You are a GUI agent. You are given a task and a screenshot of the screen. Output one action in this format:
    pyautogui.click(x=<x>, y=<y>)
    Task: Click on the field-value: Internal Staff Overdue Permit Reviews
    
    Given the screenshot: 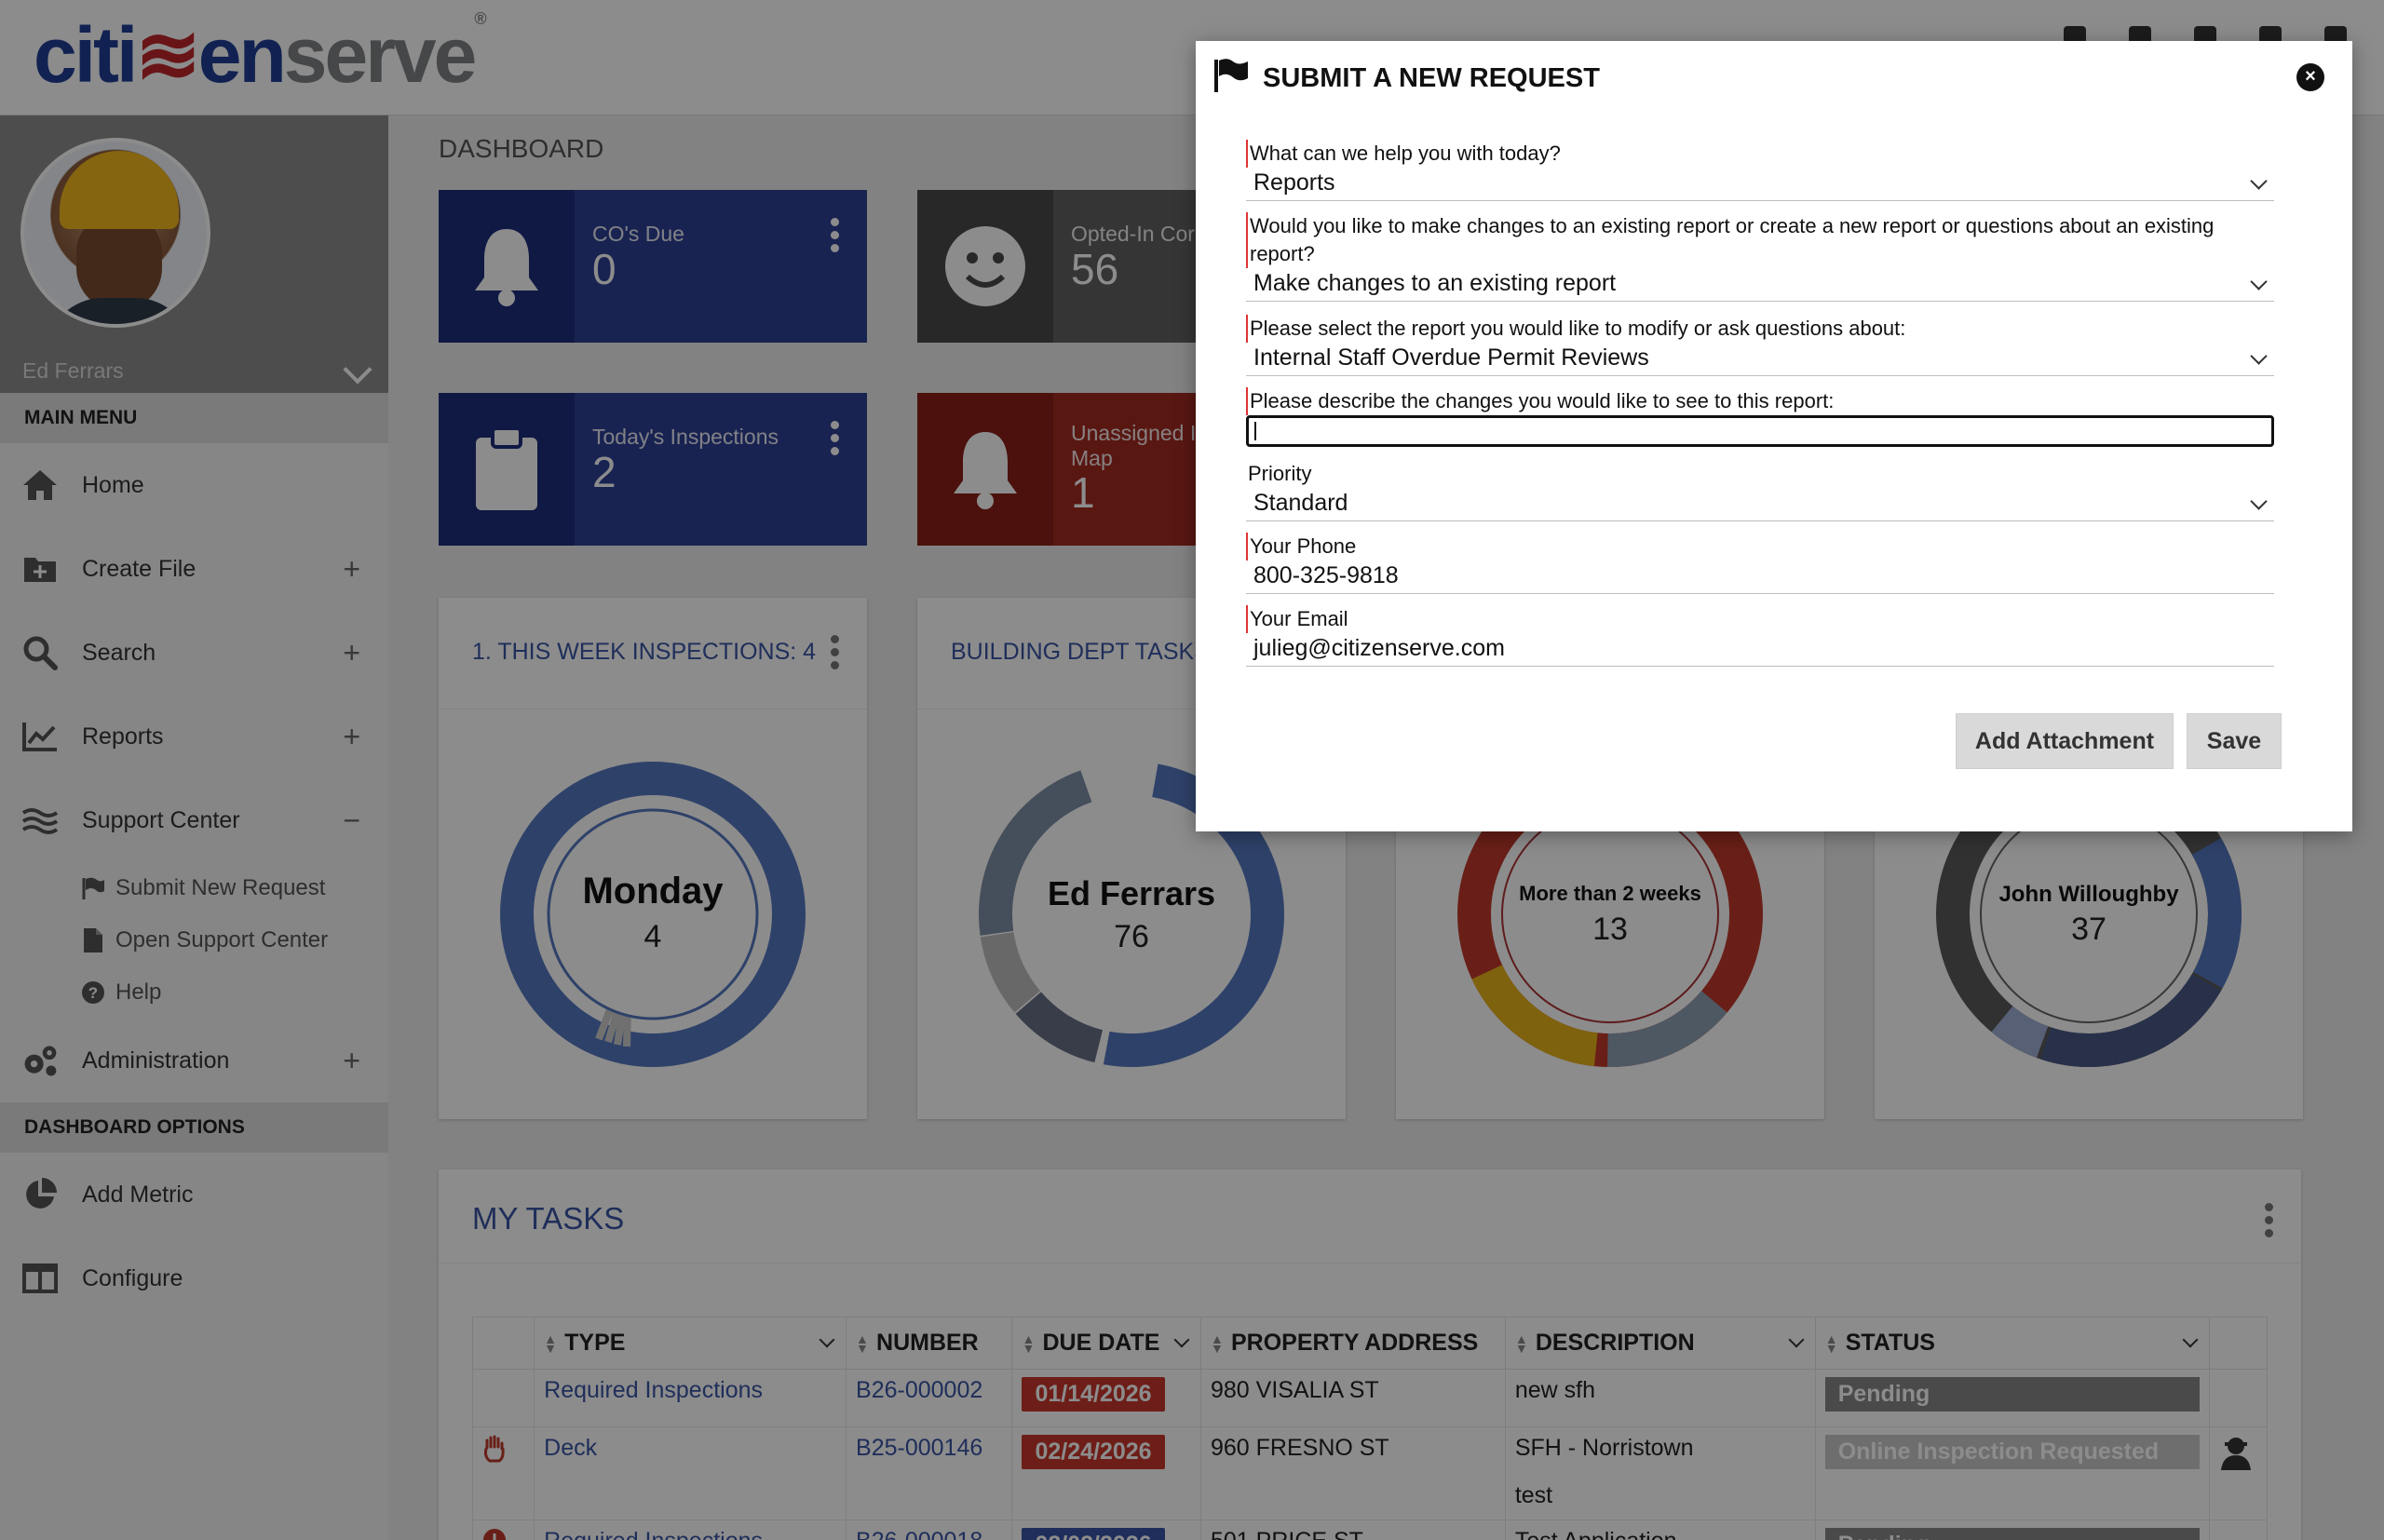 What is the action you would take?
    pyautogui.click(x=1760, y=359)
    